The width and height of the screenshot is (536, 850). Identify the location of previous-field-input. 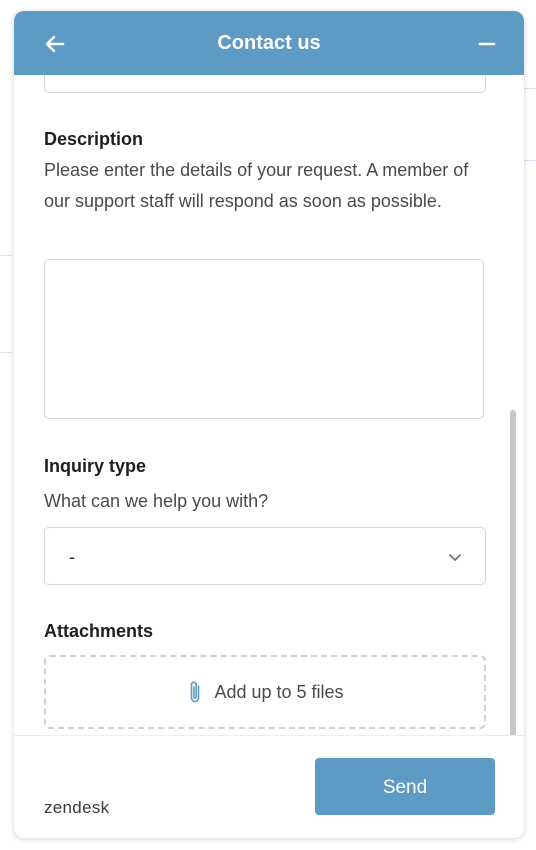
(265, 84).